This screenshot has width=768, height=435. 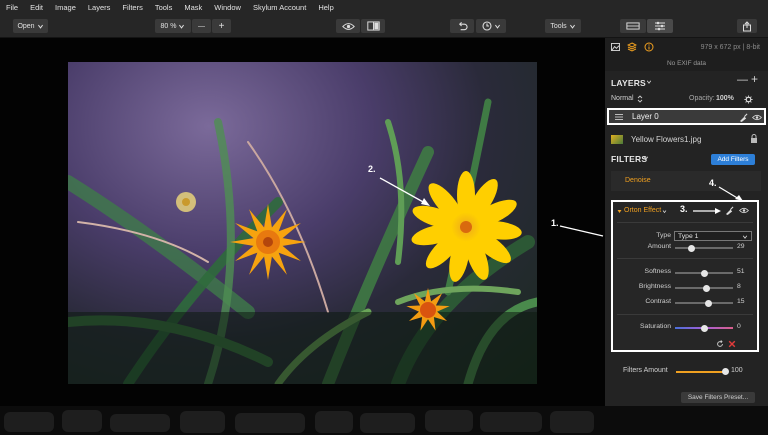 I want to click on menu-mask: Mask, so click(x=193, y=7).